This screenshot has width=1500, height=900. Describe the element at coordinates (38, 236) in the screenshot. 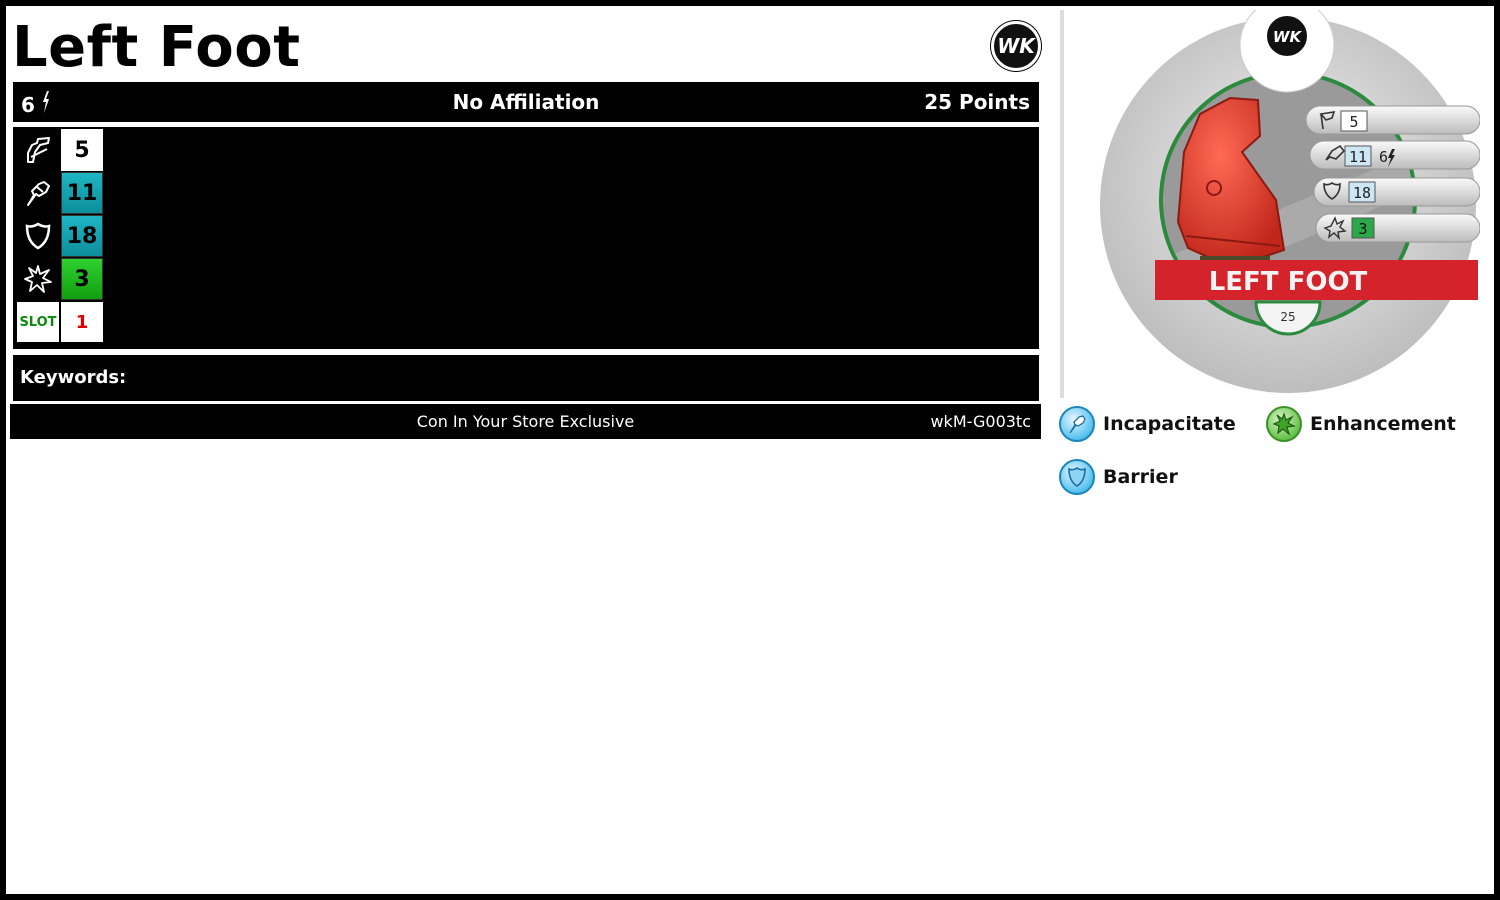

I see `shield-defense-icon` at that location.